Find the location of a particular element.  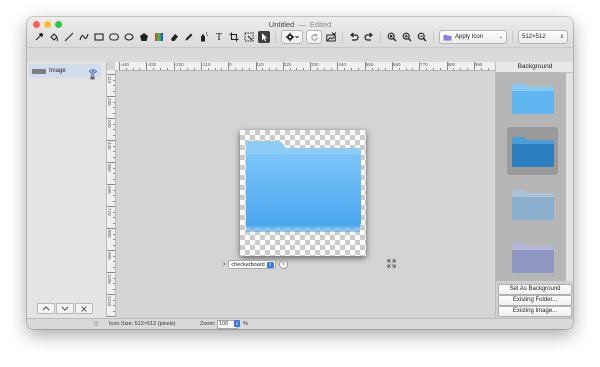

light-blue-folder-icon is located at coordinates (532, 98).